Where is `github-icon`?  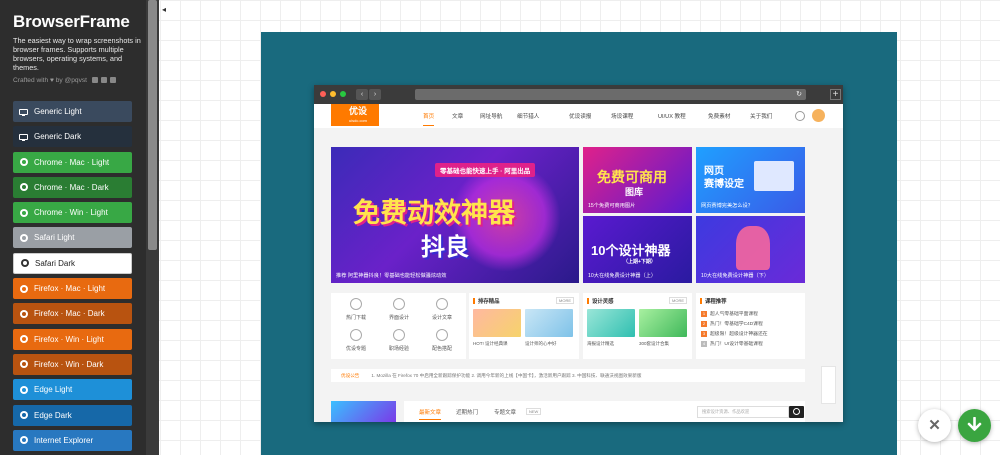 github-icon is located at coordinates (103, 80).